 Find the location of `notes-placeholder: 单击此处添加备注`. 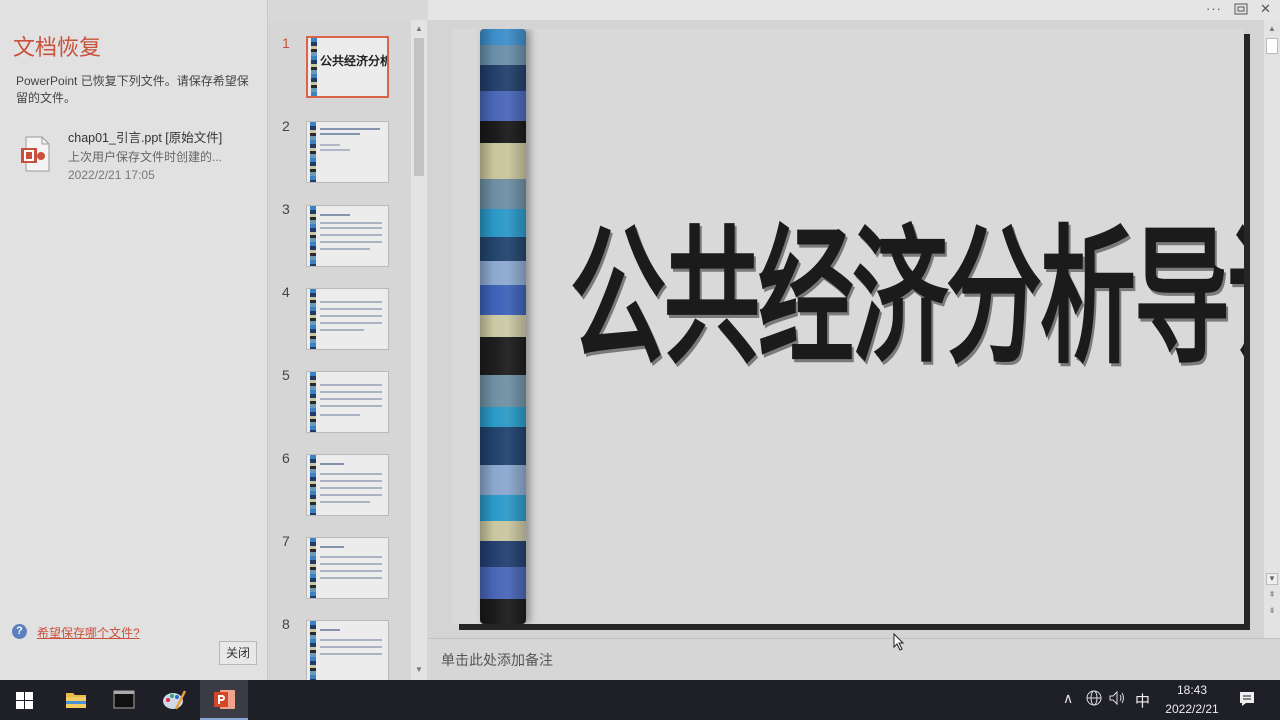

notes-placeholder: 单击此处添加备注 is located at coordinates (497, 660).